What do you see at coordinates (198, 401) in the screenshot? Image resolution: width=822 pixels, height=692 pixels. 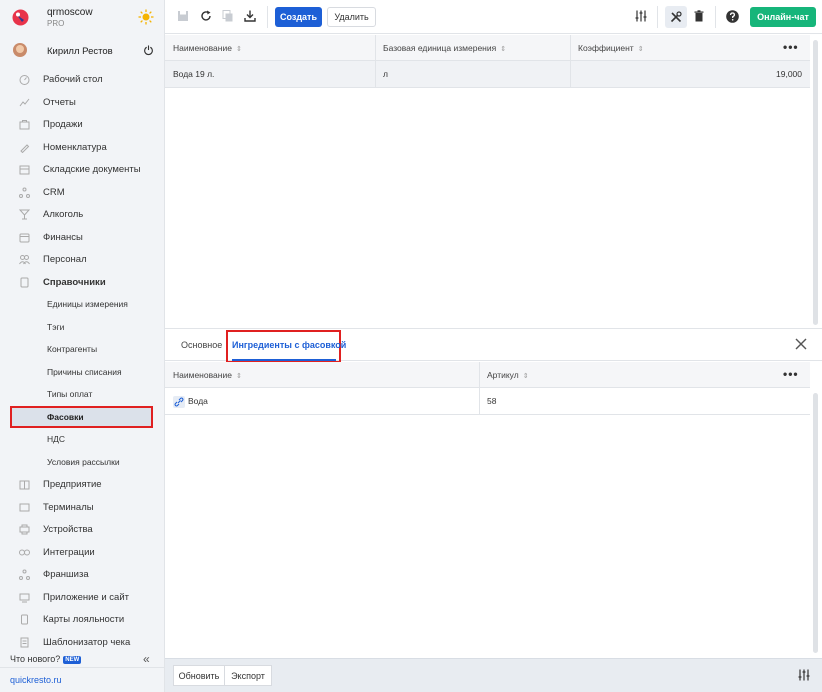 I see `cell-name-text: Вода` at bounding box center [198, 401].